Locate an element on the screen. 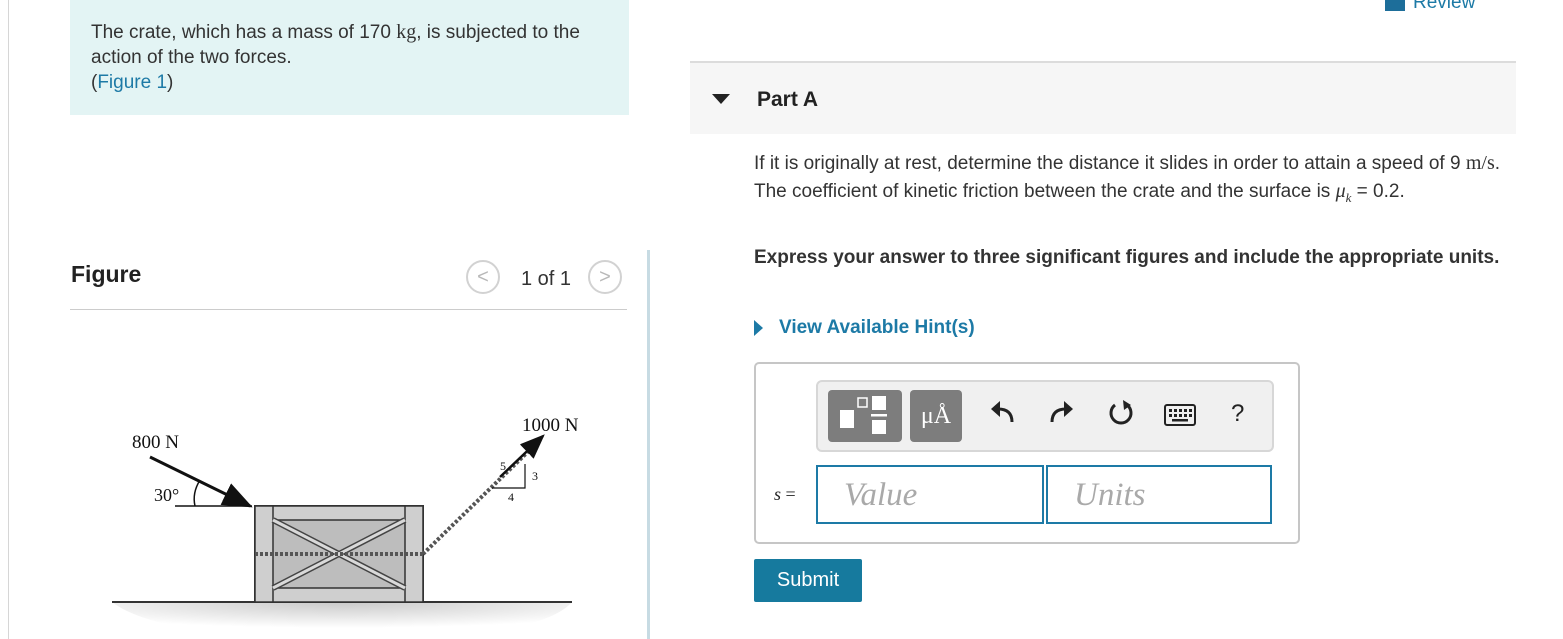  part-a-title: Part A is located at coordinates (788, 99).